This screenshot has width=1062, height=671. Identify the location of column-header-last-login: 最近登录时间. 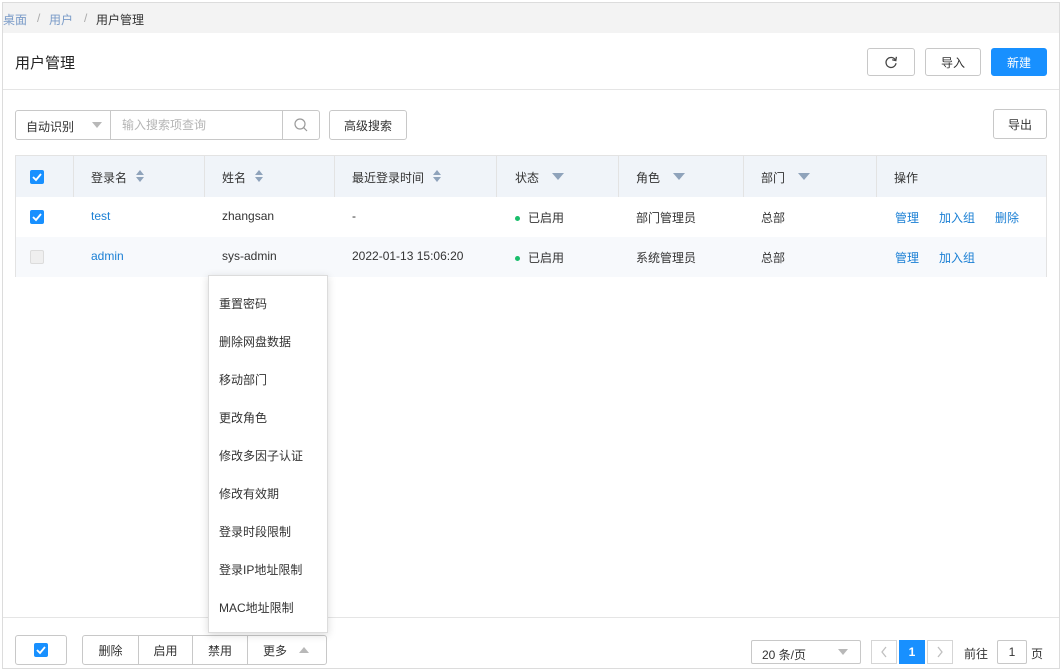
(388, 177).